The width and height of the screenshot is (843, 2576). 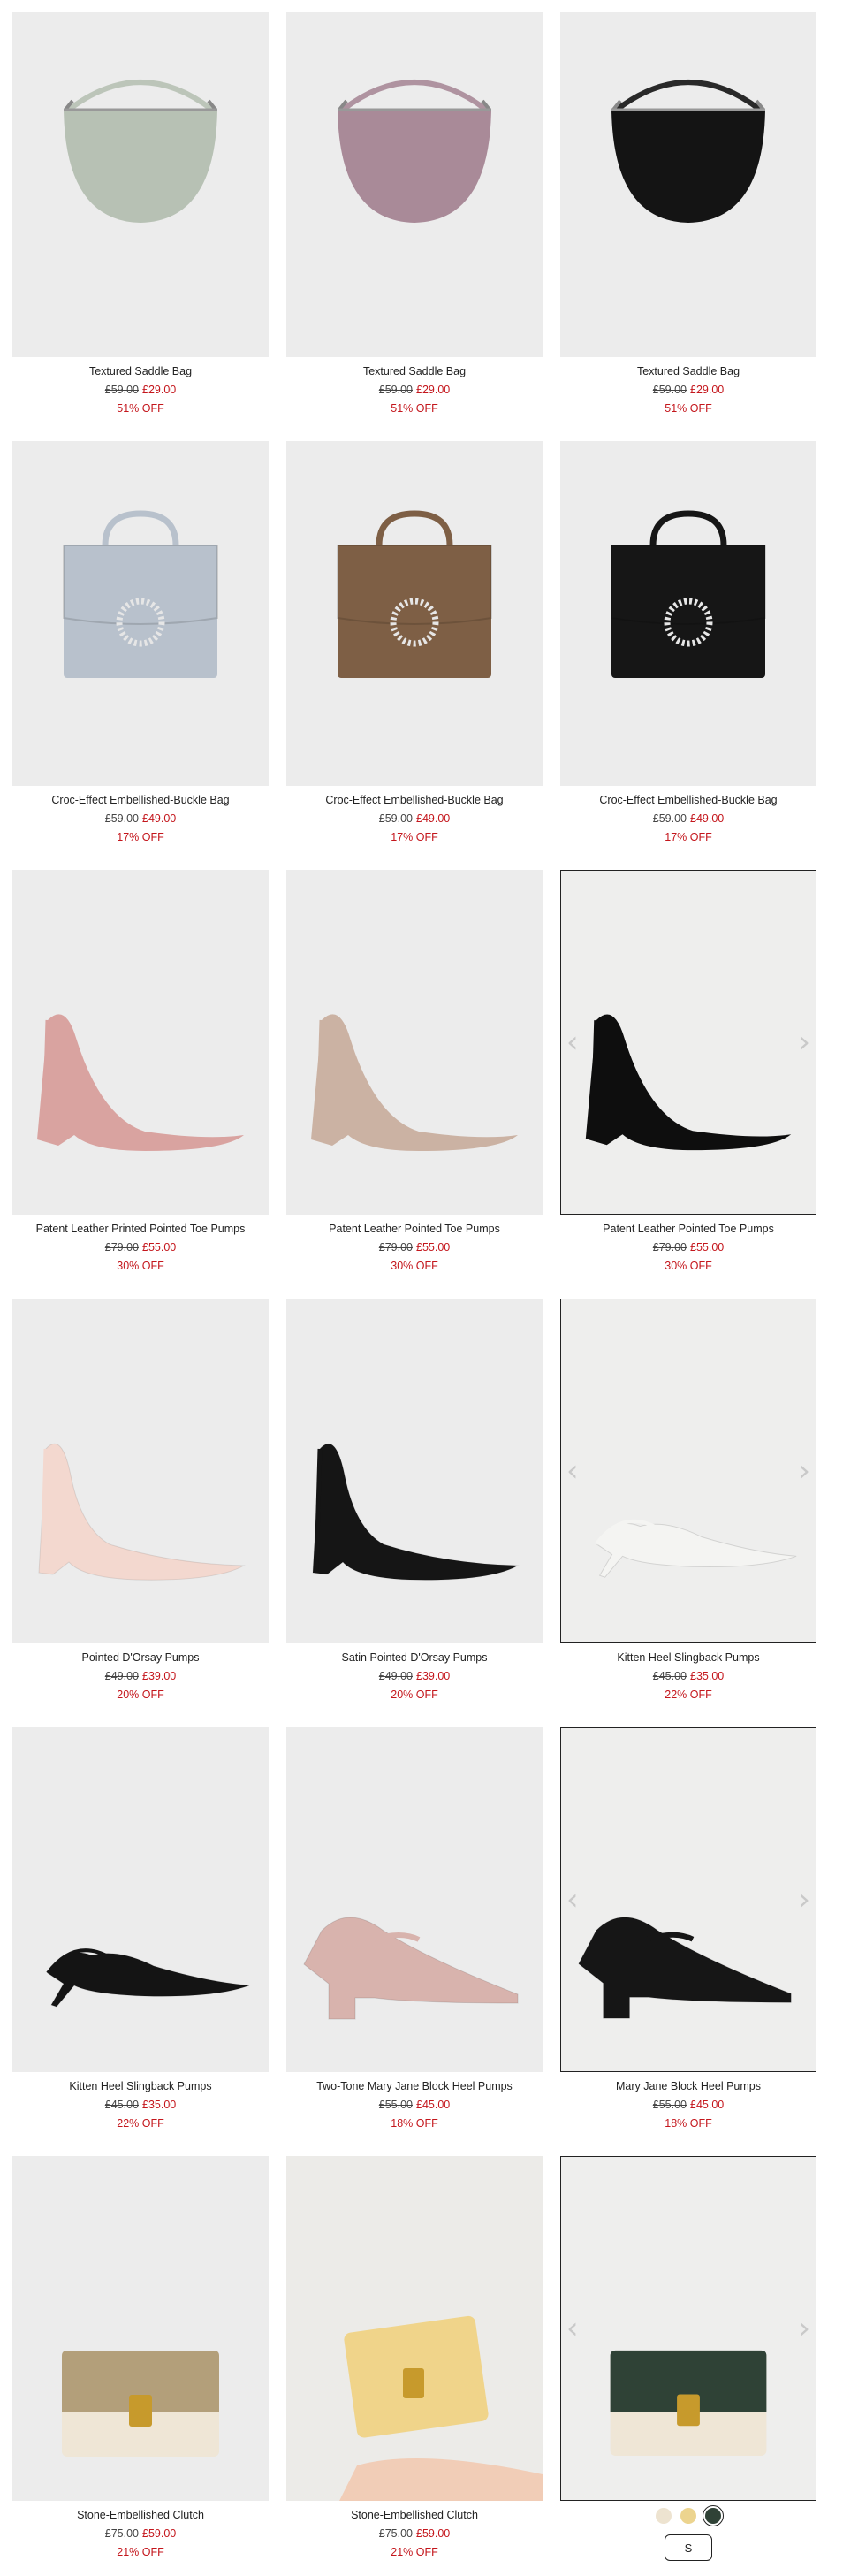 I want to click on price-row: £59.00 £29.00, so click(x=688, y=390).